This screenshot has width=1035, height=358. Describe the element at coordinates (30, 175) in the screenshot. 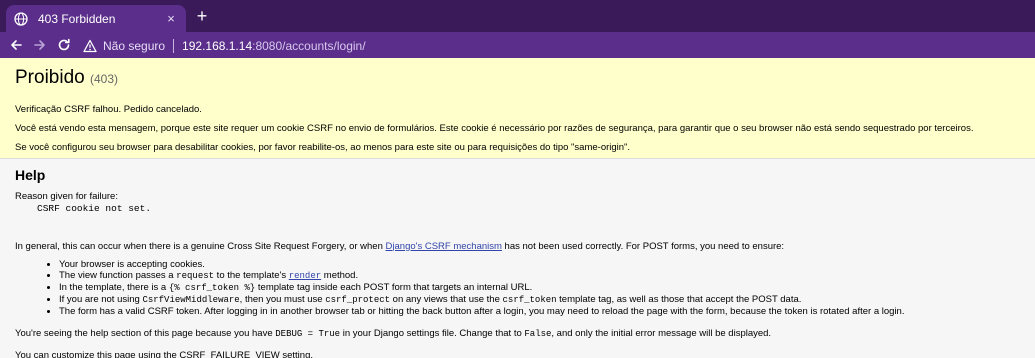

I see `help-heading: Help` at that location.